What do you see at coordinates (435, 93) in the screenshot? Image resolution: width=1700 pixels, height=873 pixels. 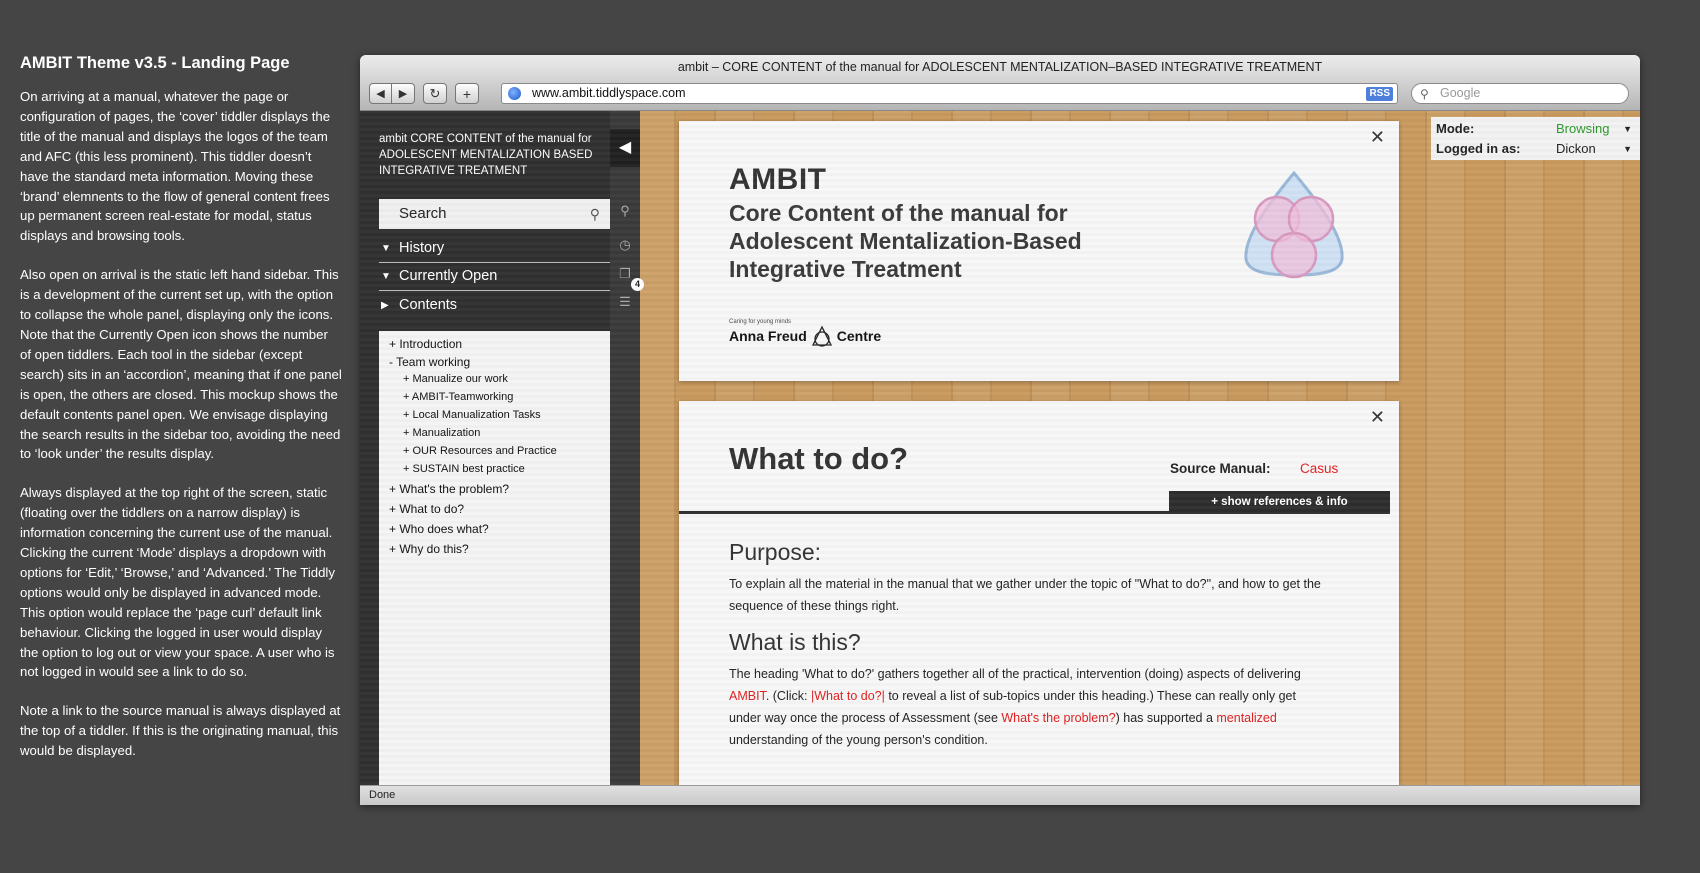 I see `reload-button: ↻` at bounding box center [435, 93].